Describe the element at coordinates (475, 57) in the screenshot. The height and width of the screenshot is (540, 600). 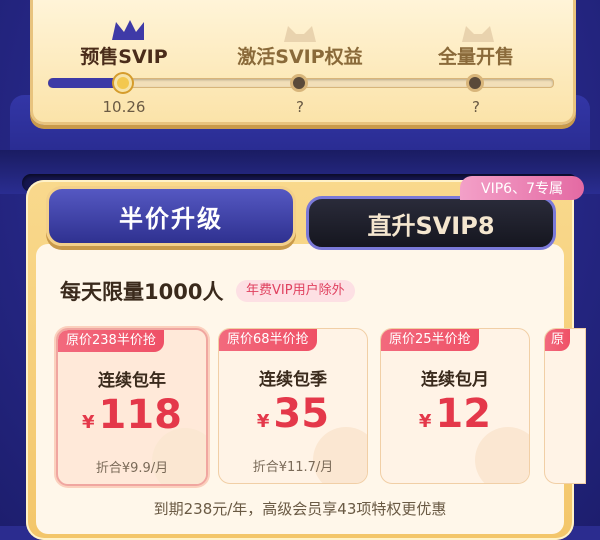
I see `stage-fullsale-label: 全量开售` at that location.